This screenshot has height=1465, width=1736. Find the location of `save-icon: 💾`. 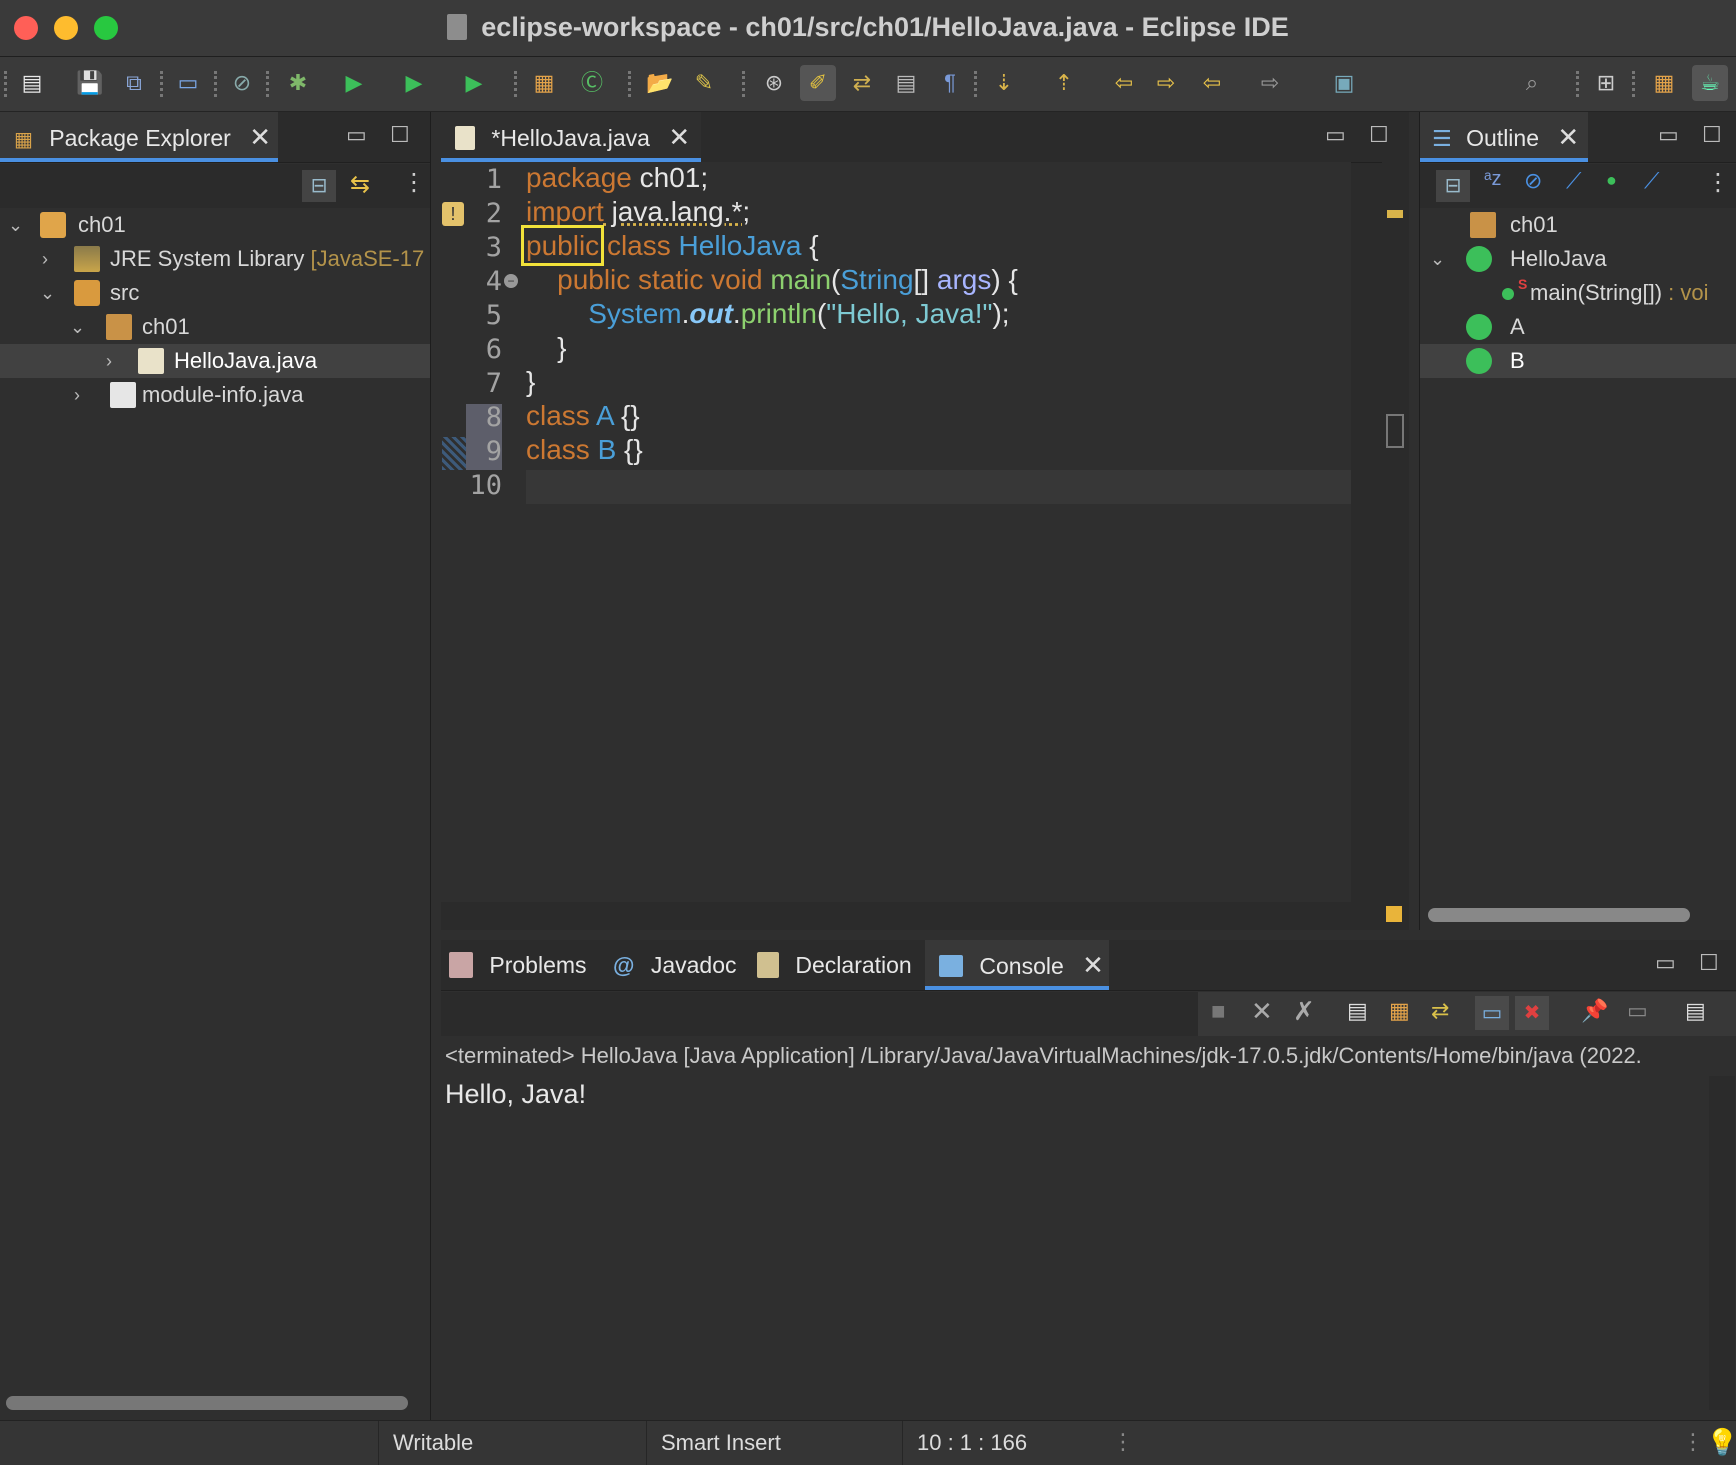

save-icon: 💾 is located at coordinates (90, 83).